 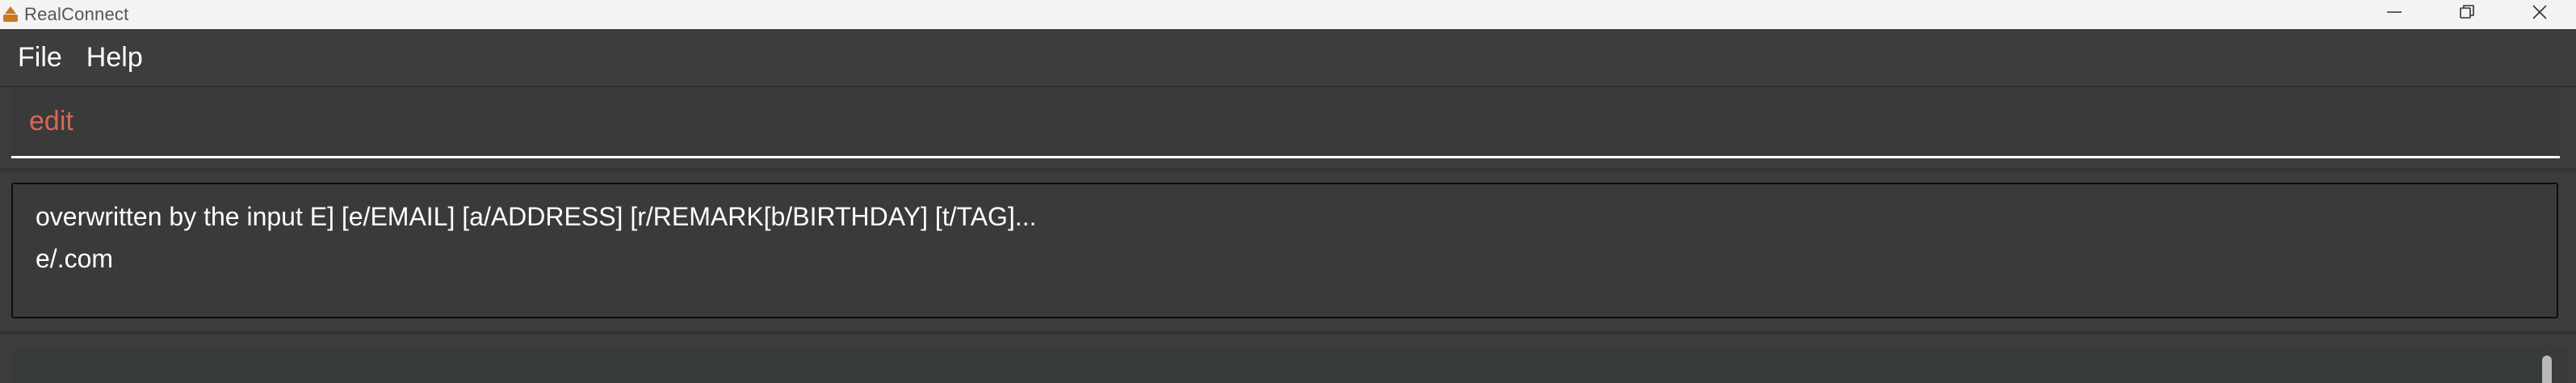 What do you see at coordinates (76, 14) in the screenshot?
I see `window-title: RealConnect` at bounding box center [76, 14].